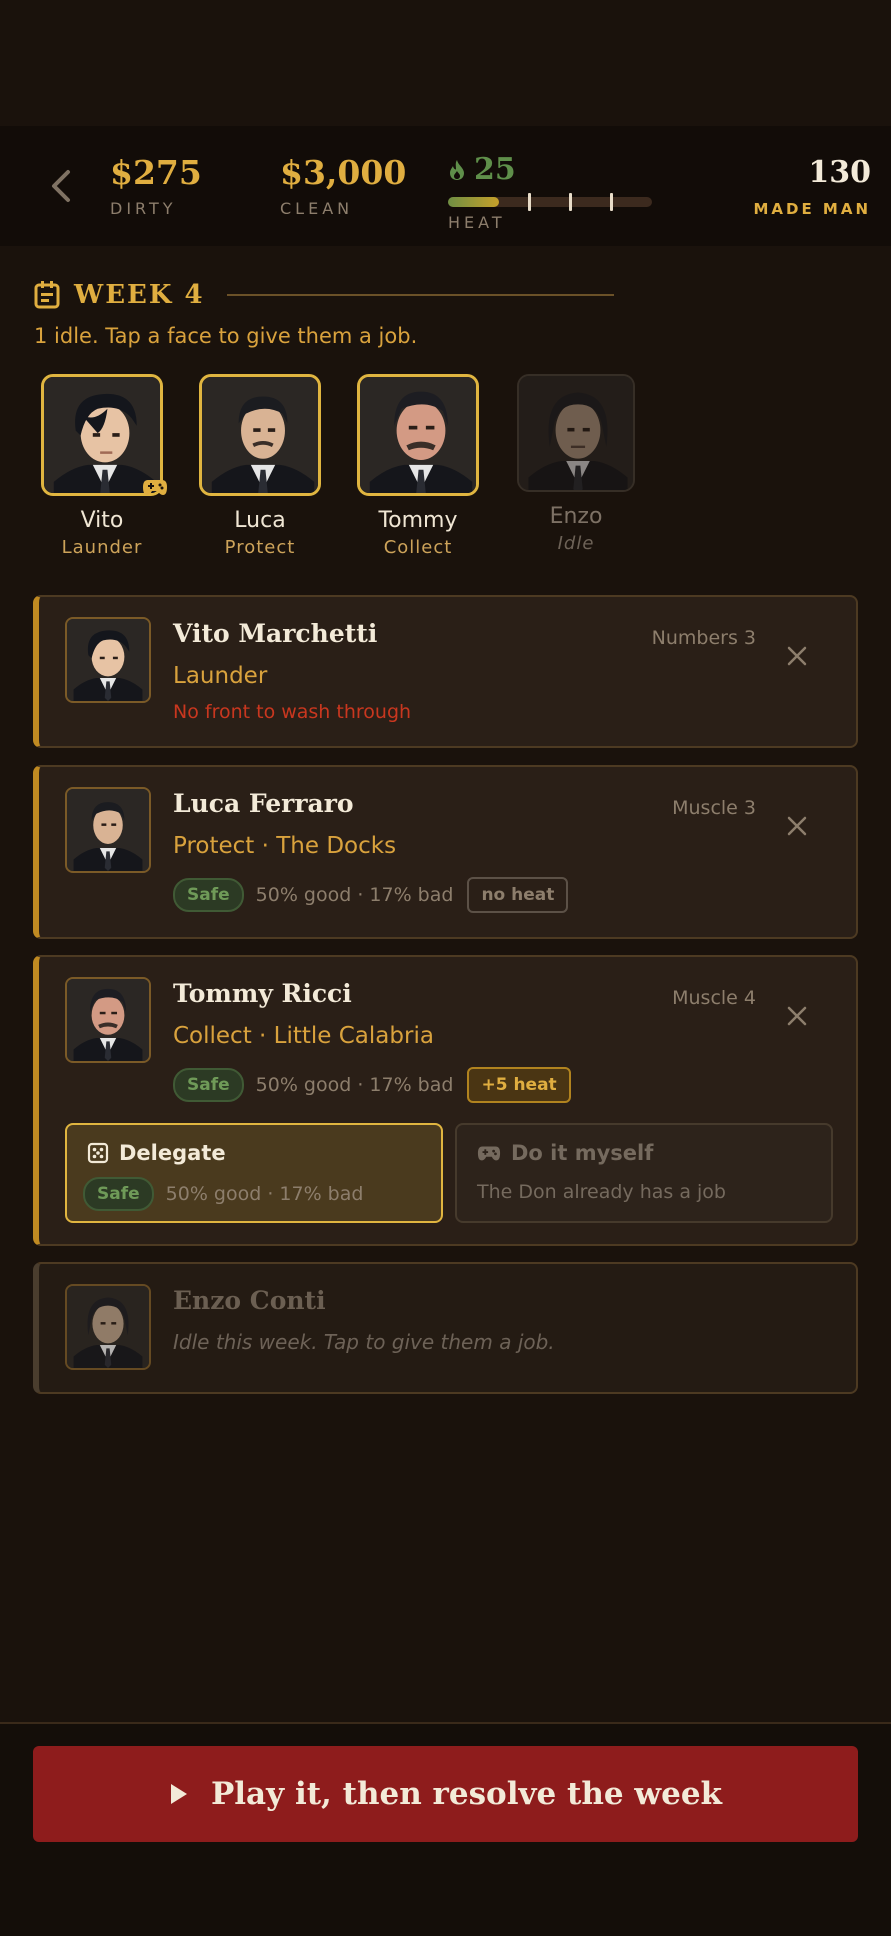  What do you see at coordinates (576, 516) in the screenshot?
I see `crew-name: Enzo` at bounding box center [576, 516].